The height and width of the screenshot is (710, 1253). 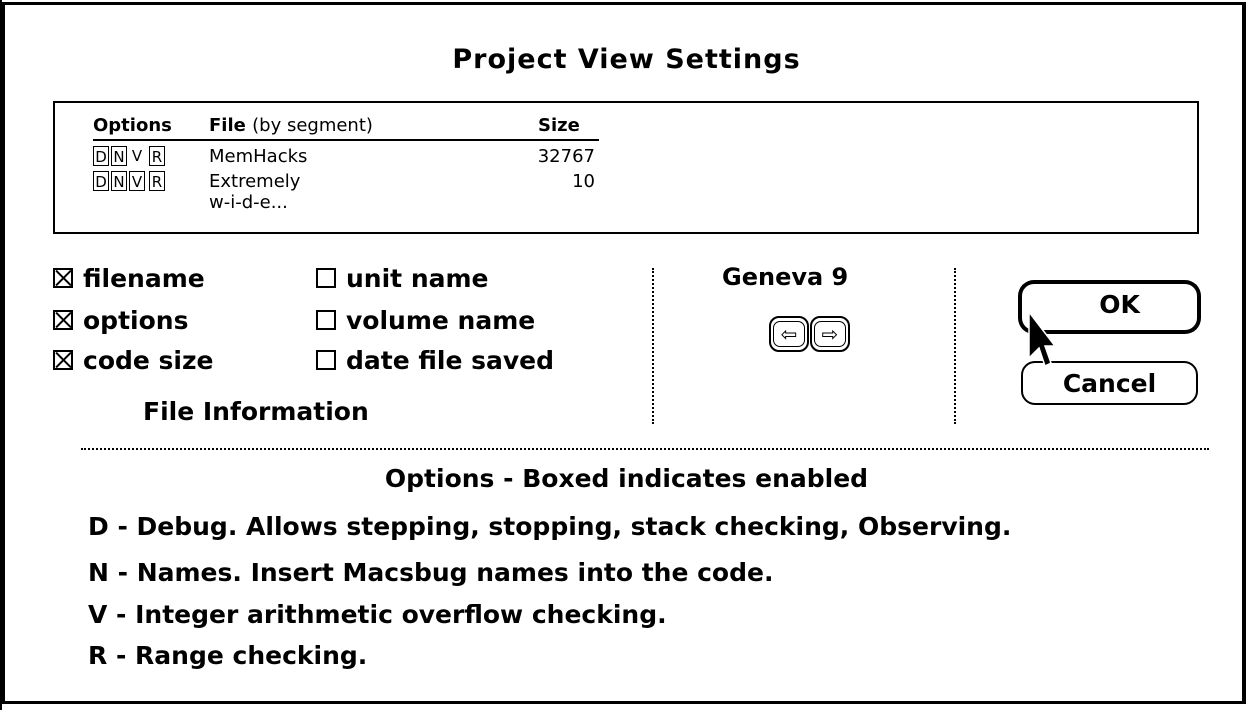 I want to click on right-arrow-icon: ⇨, so click(x=830, y=334).